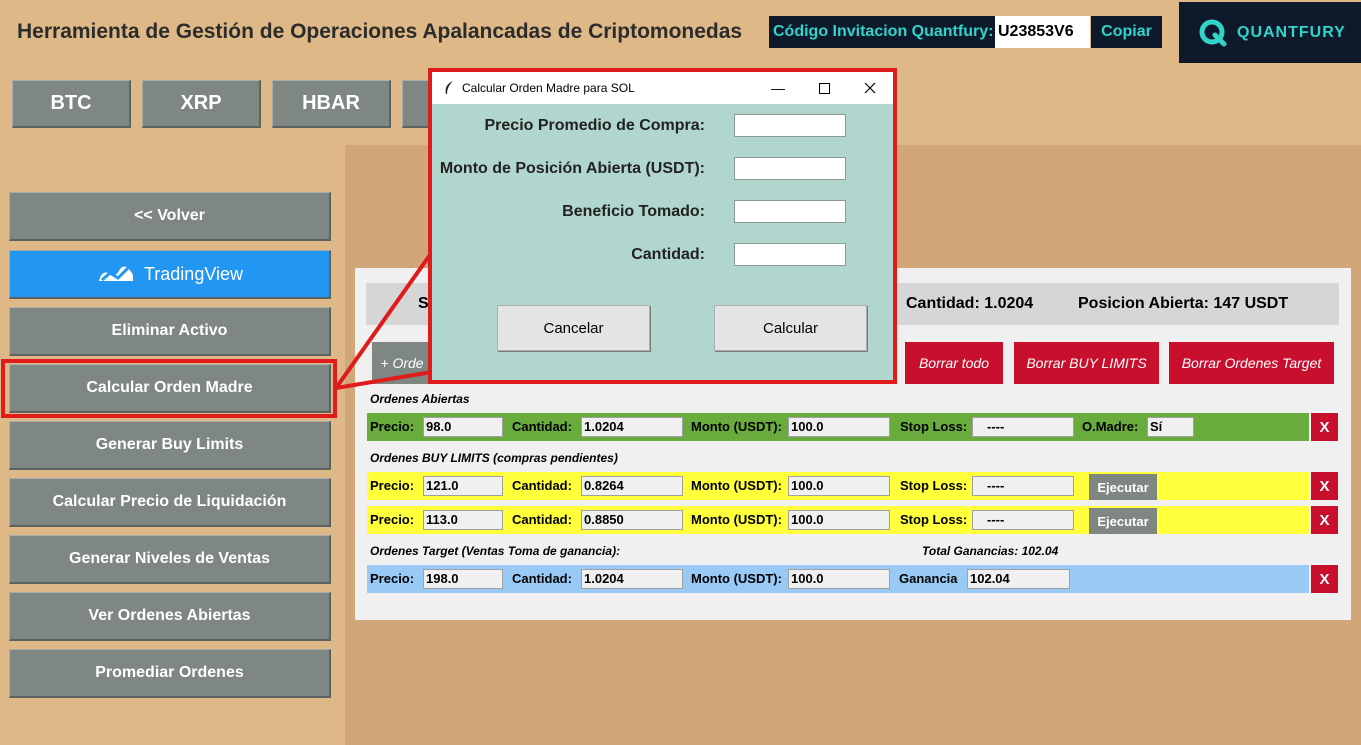  Describe the element at coordinates (870, 88) in the screenshot. I see `close-icon` at that location.